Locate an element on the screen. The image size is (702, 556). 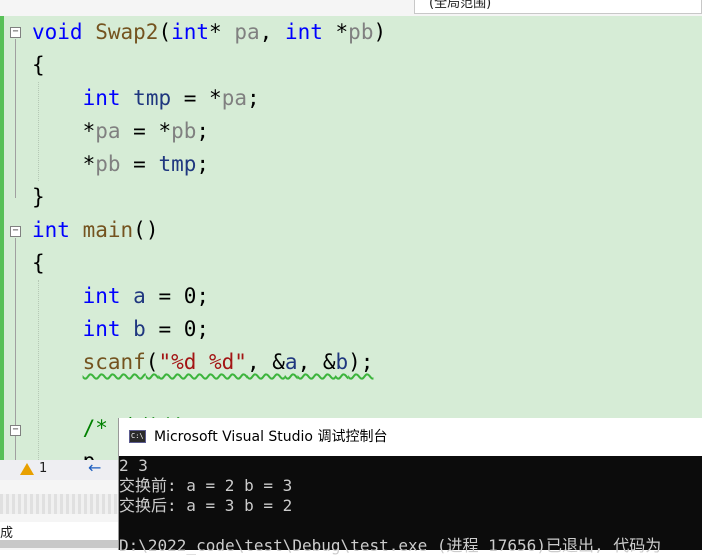
code-token: } is located at coordinates (38, 197).